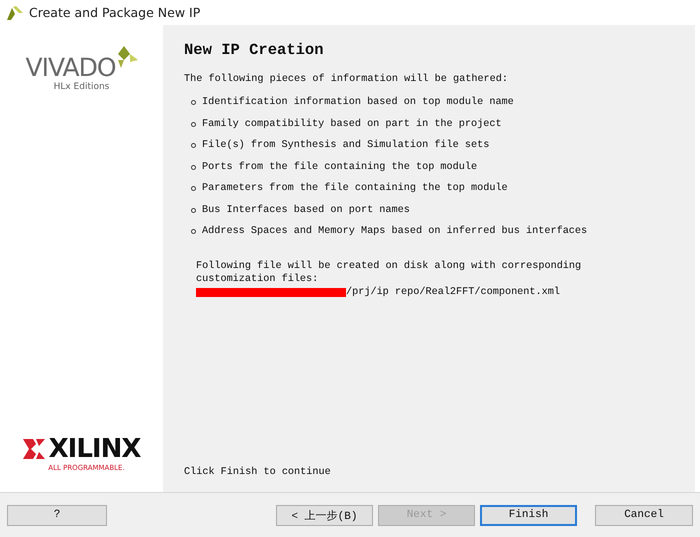  What do you see at coordinates (352, 124) in the screenshot?
I see `list-item-text: Family compatibility based on part in the project` at bounding box center [352, 124].